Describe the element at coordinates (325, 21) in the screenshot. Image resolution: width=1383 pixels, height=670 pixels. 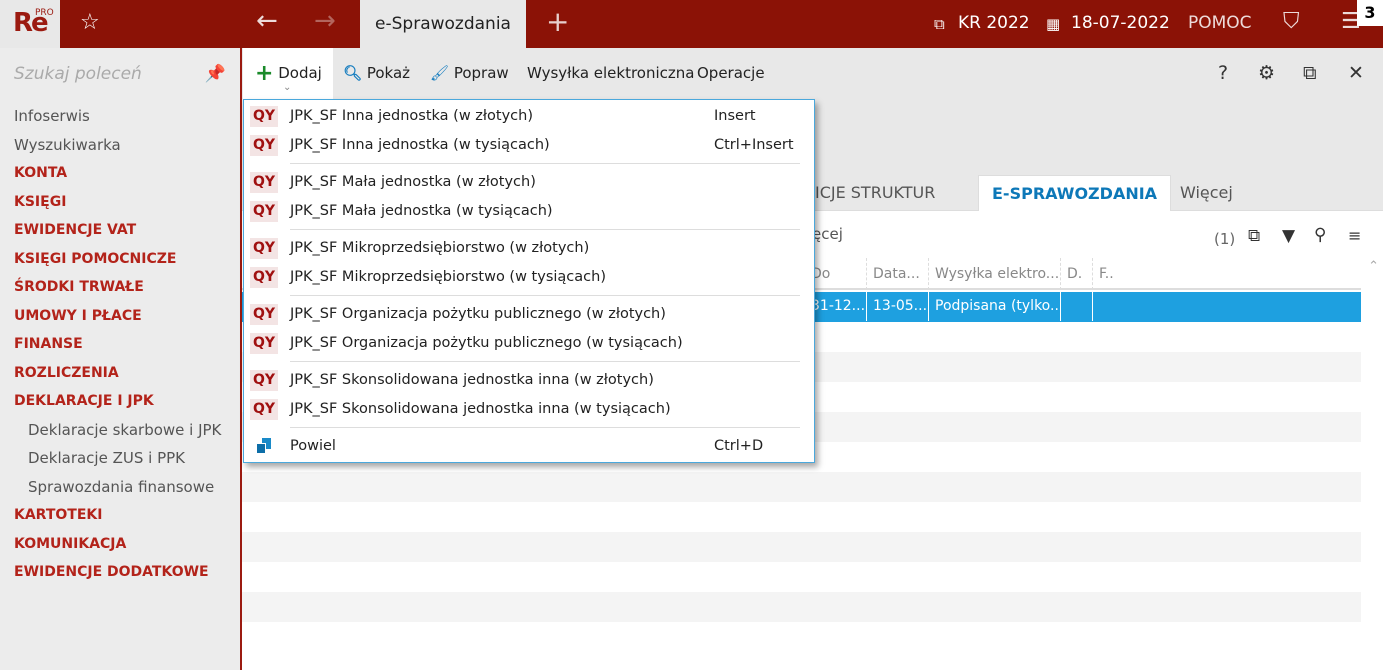
I see `forward-arrow-icon: →` at that location.